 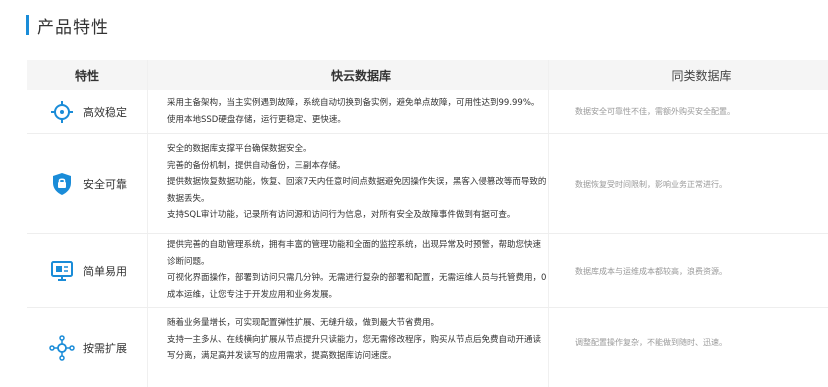 I want to click on header-same-db: 同类数据库, so click(x=701, y=75).